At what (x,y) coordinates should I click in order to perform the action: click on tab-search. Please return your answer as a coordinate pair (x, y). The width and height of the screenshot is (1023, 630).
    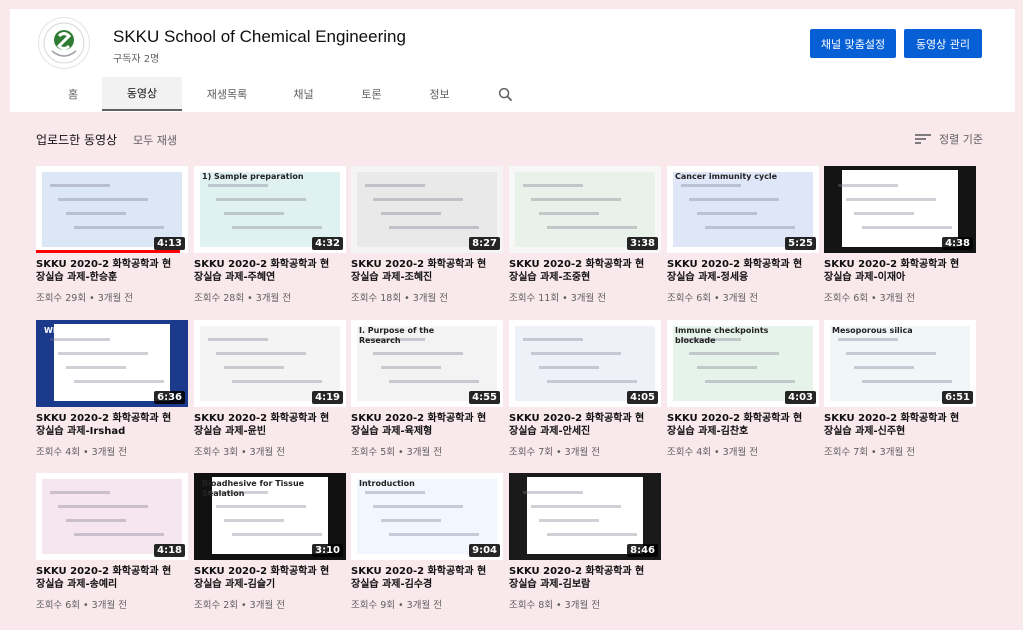
    Looking at the image, I should click on (505, 94).